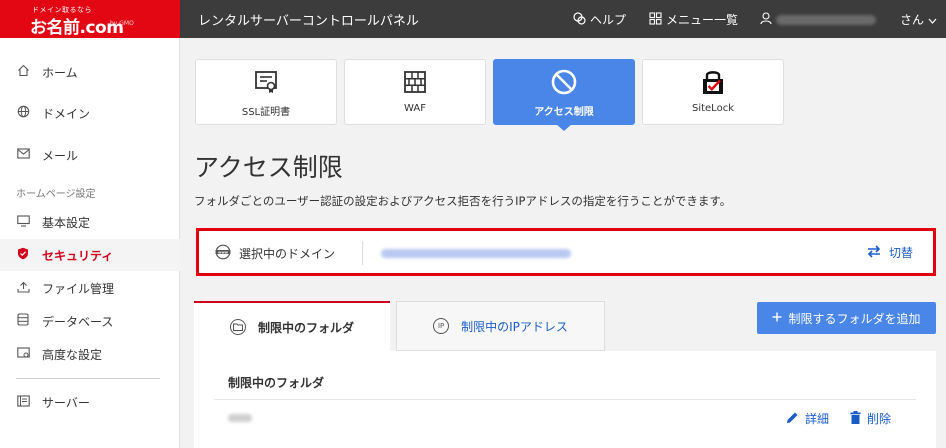 The width and height of the screenshot is (946, 448). I want to click on tab-restricted-ip: IP 制限中のIPアドレス, so click(500, 326).